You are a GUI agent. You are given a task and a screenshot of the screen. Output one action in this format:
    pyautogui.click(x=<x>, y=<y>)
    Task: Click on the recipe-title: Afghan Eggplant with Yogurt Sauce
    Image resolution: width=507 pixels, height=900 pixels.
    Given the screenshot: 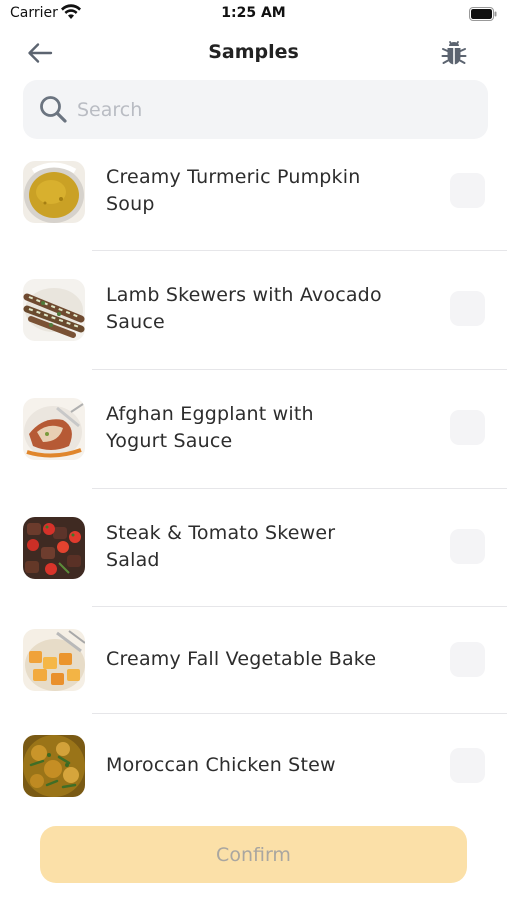 What is the action you would take?
    pyautogui.click(x=210, y=427)
    